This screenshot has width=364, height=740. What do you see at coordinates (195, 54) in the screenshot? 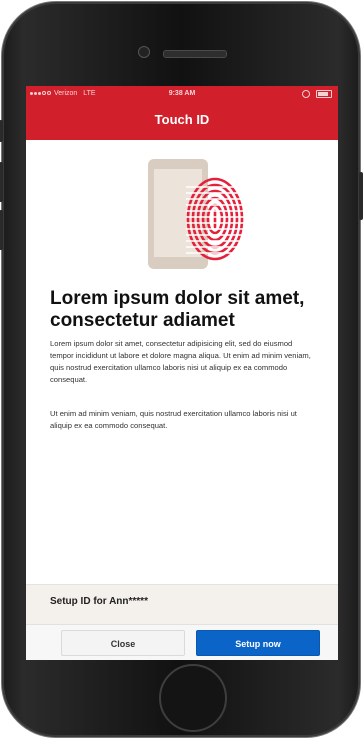
I see `earpiece-speaker` at bounding box center [195, 54].